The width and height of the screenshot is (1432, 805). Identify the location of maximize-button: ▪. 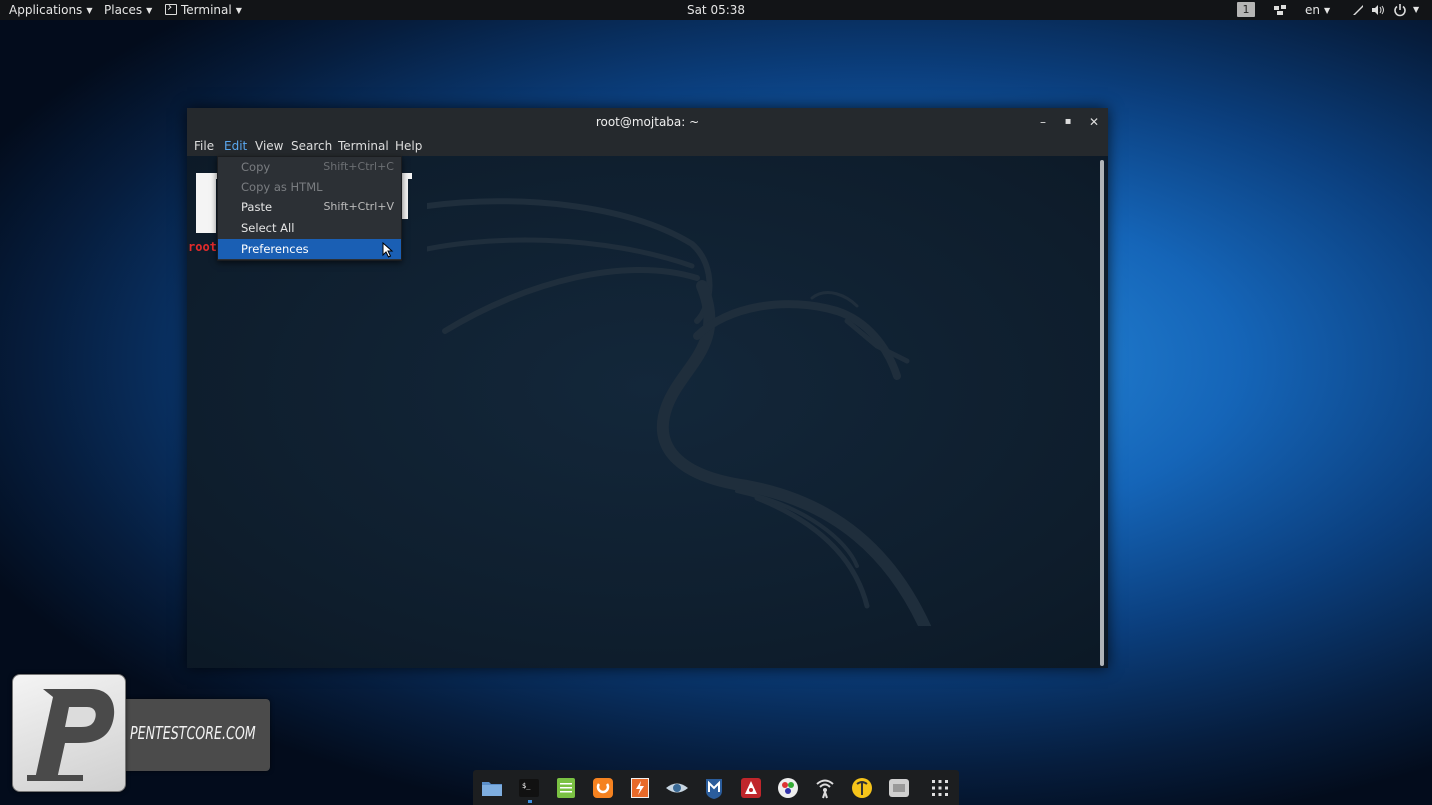
(1068, 122).